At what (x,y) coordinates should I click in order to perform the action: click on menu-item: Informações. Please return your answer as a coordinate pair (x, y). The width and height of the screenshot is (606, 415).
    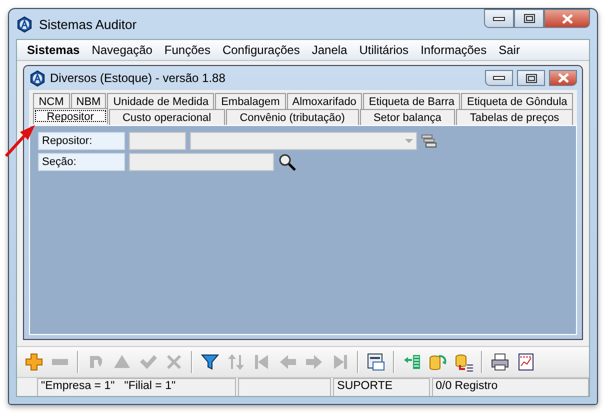
    Looking at the image, I should click on (453, 50).